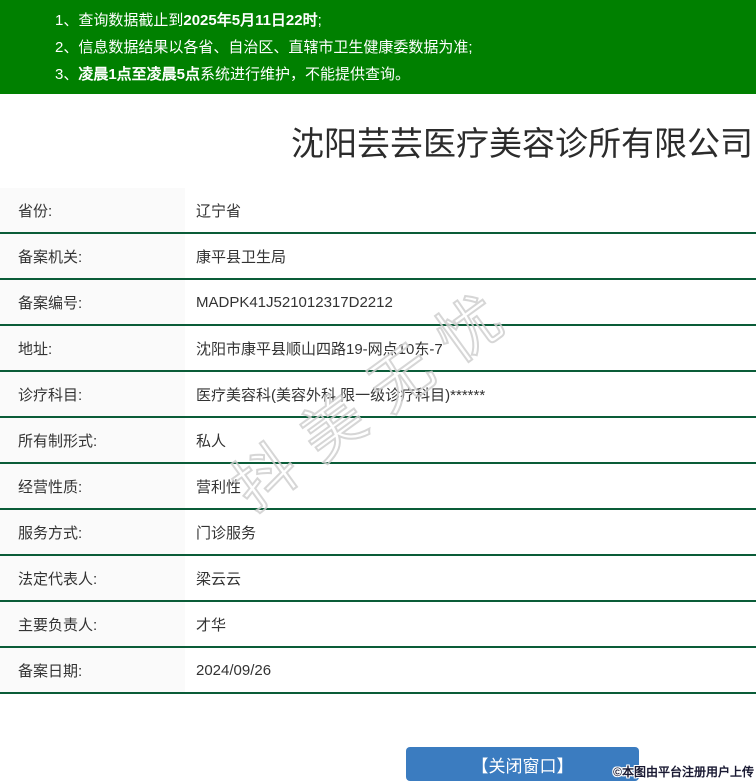 The width and height of the screenshot is (756, 782). I want to click on row-label: 备案日期:, so click(92, 670).